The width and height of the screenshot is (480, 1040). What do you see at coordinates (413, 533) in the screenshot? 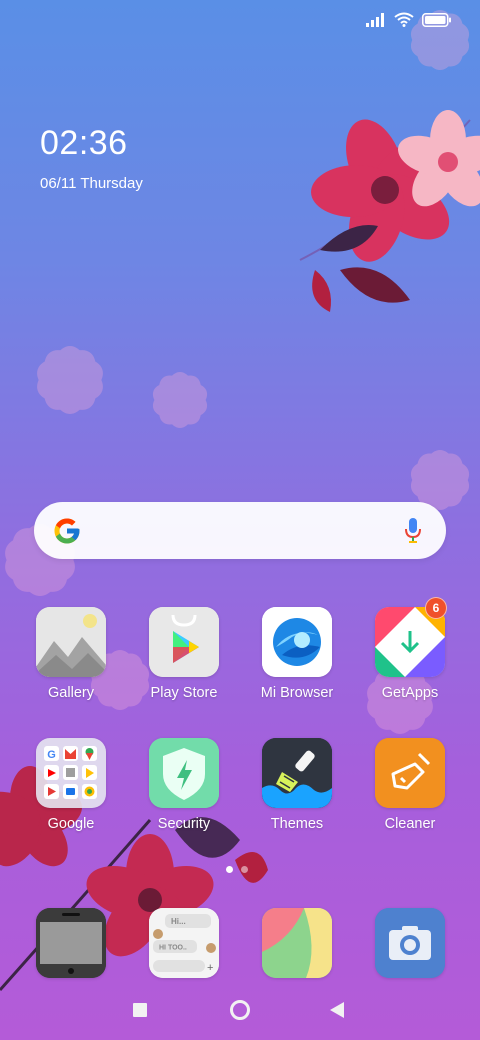
I see `microphone-icon` at bounding box center [413, 533].